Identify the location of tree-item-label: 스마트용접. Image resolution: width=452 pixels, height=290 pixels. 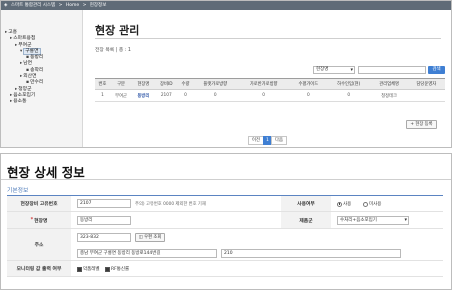
(24, 39).